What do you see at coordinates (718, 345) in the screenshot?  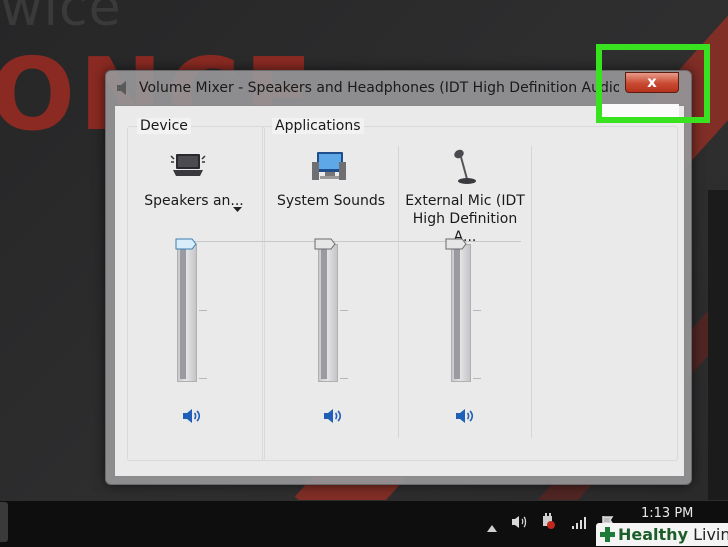 I see `background-edge` at bounding box center [718, 345].